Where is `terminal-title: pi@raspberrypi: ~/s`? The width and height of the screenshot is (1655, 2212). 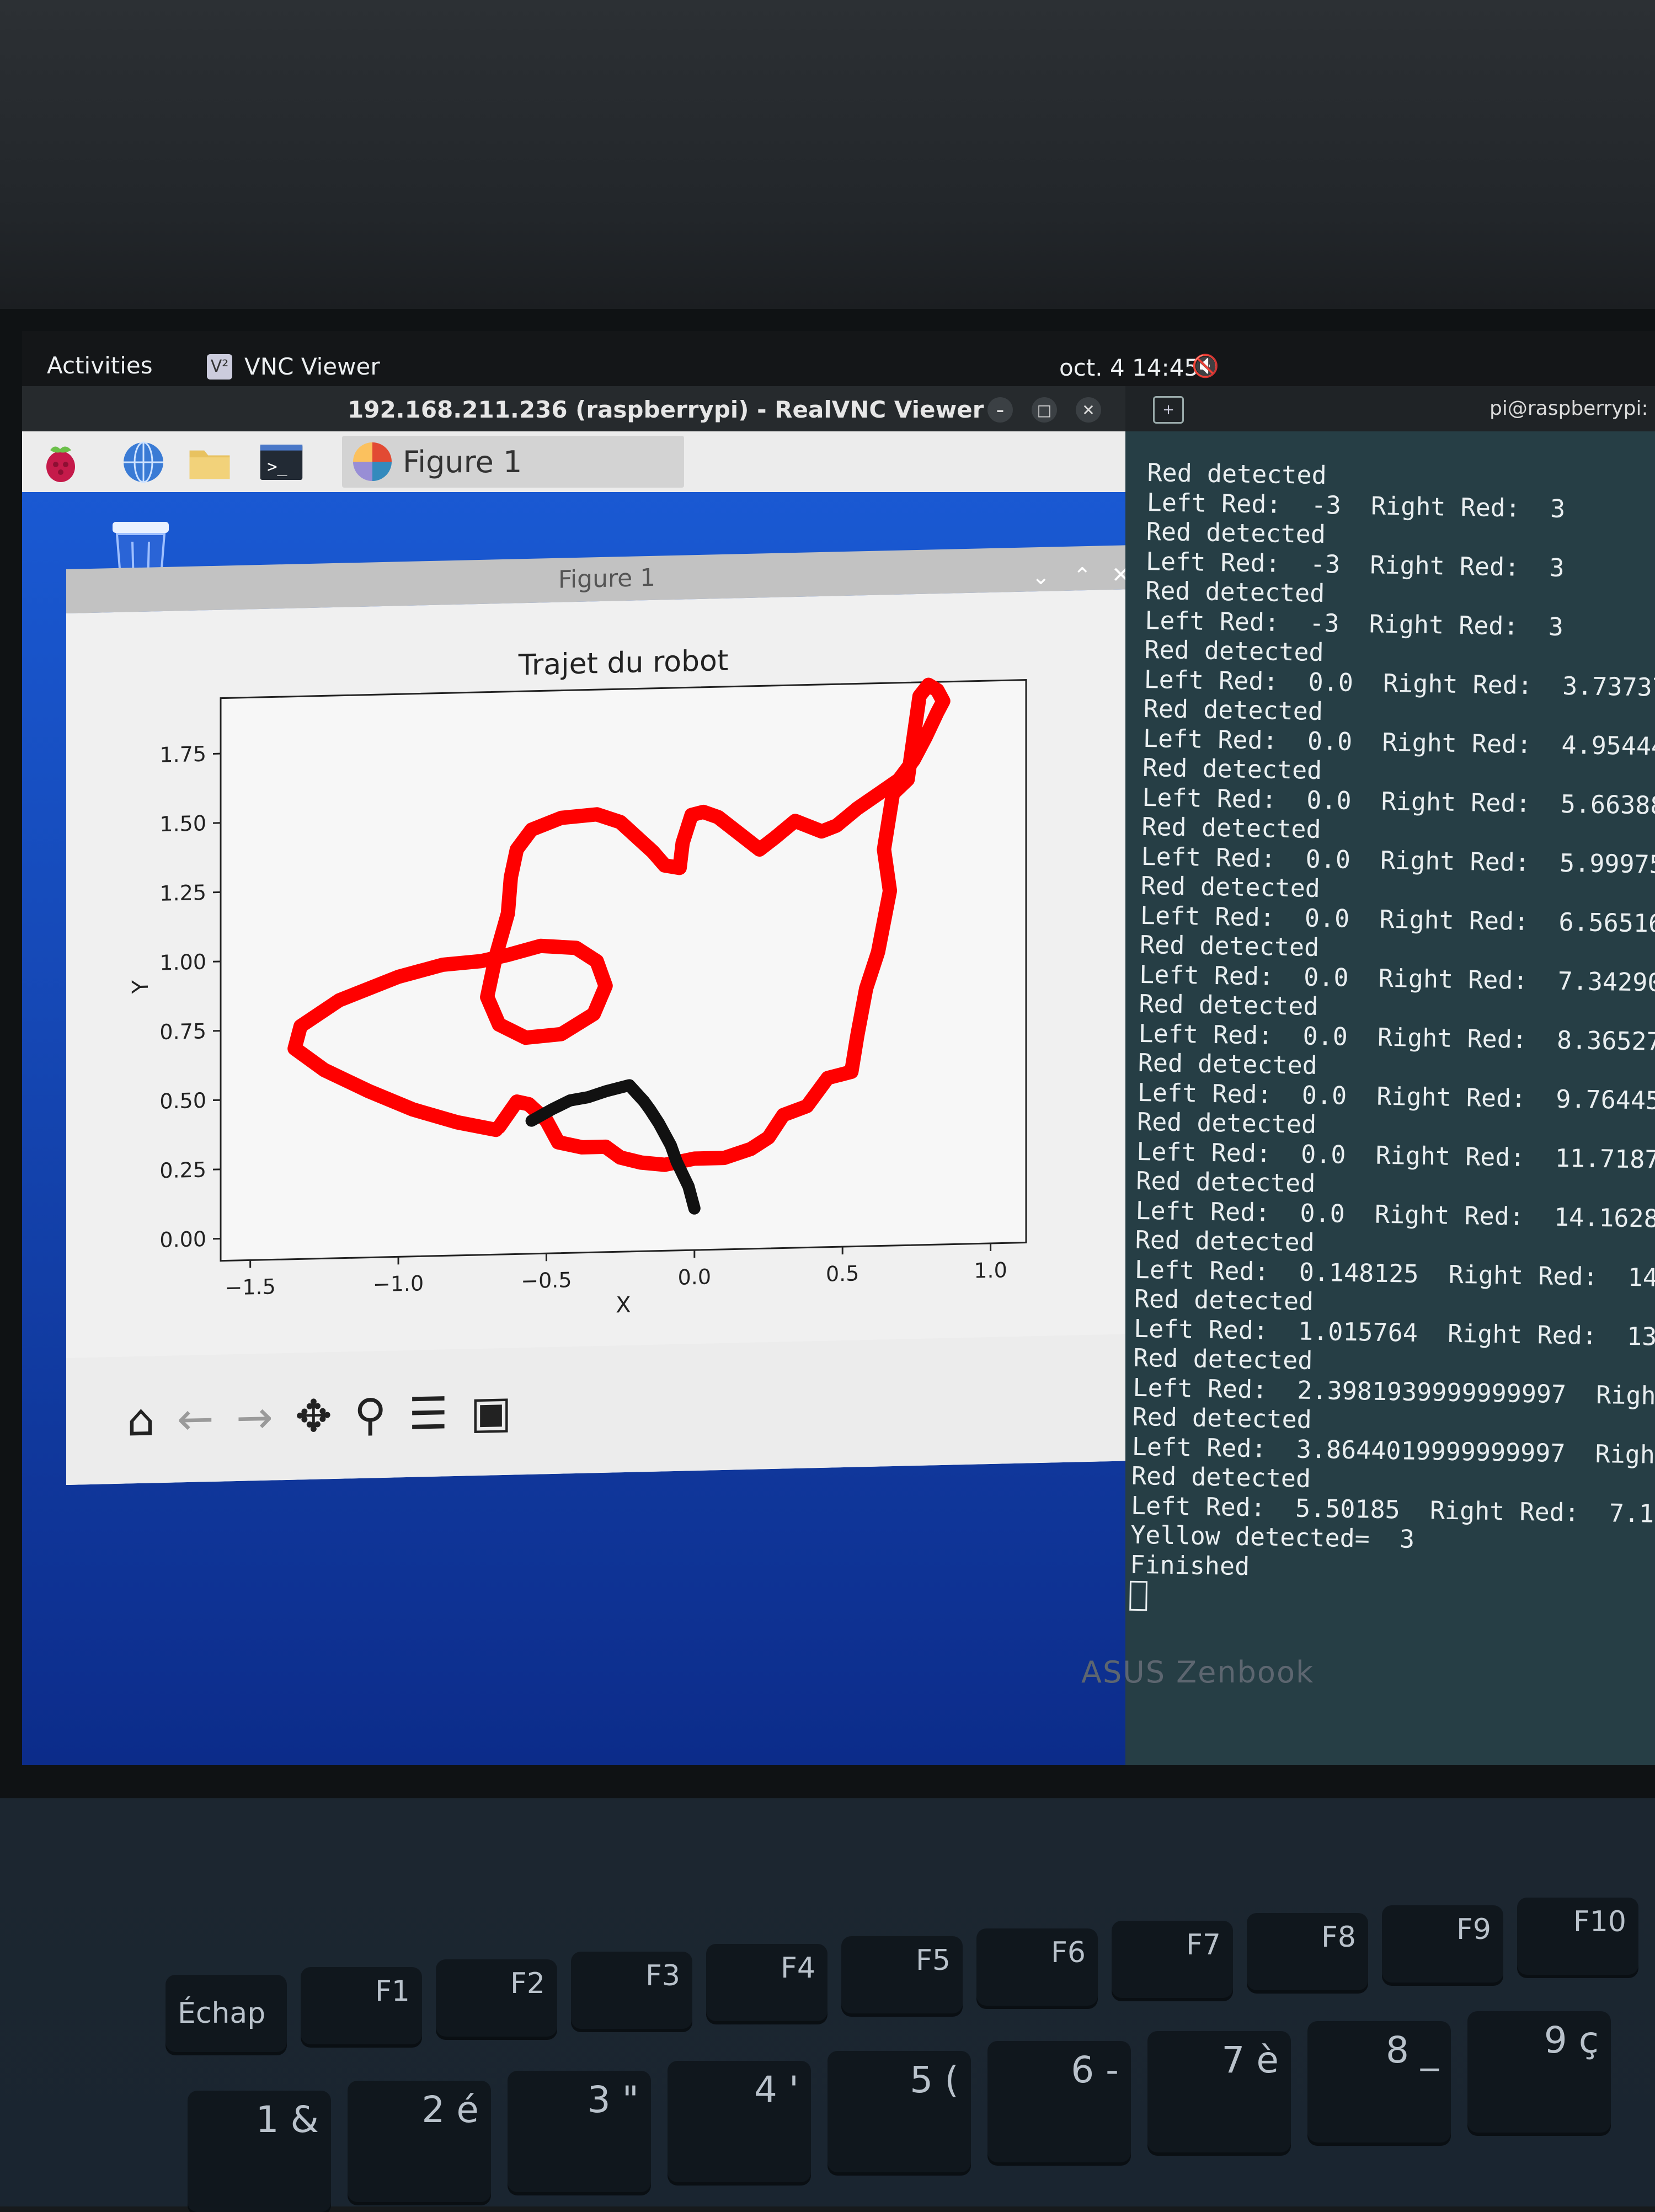
terminal-title: pi@raspberrypi: ~/s is located at coordinates (1572, 409).